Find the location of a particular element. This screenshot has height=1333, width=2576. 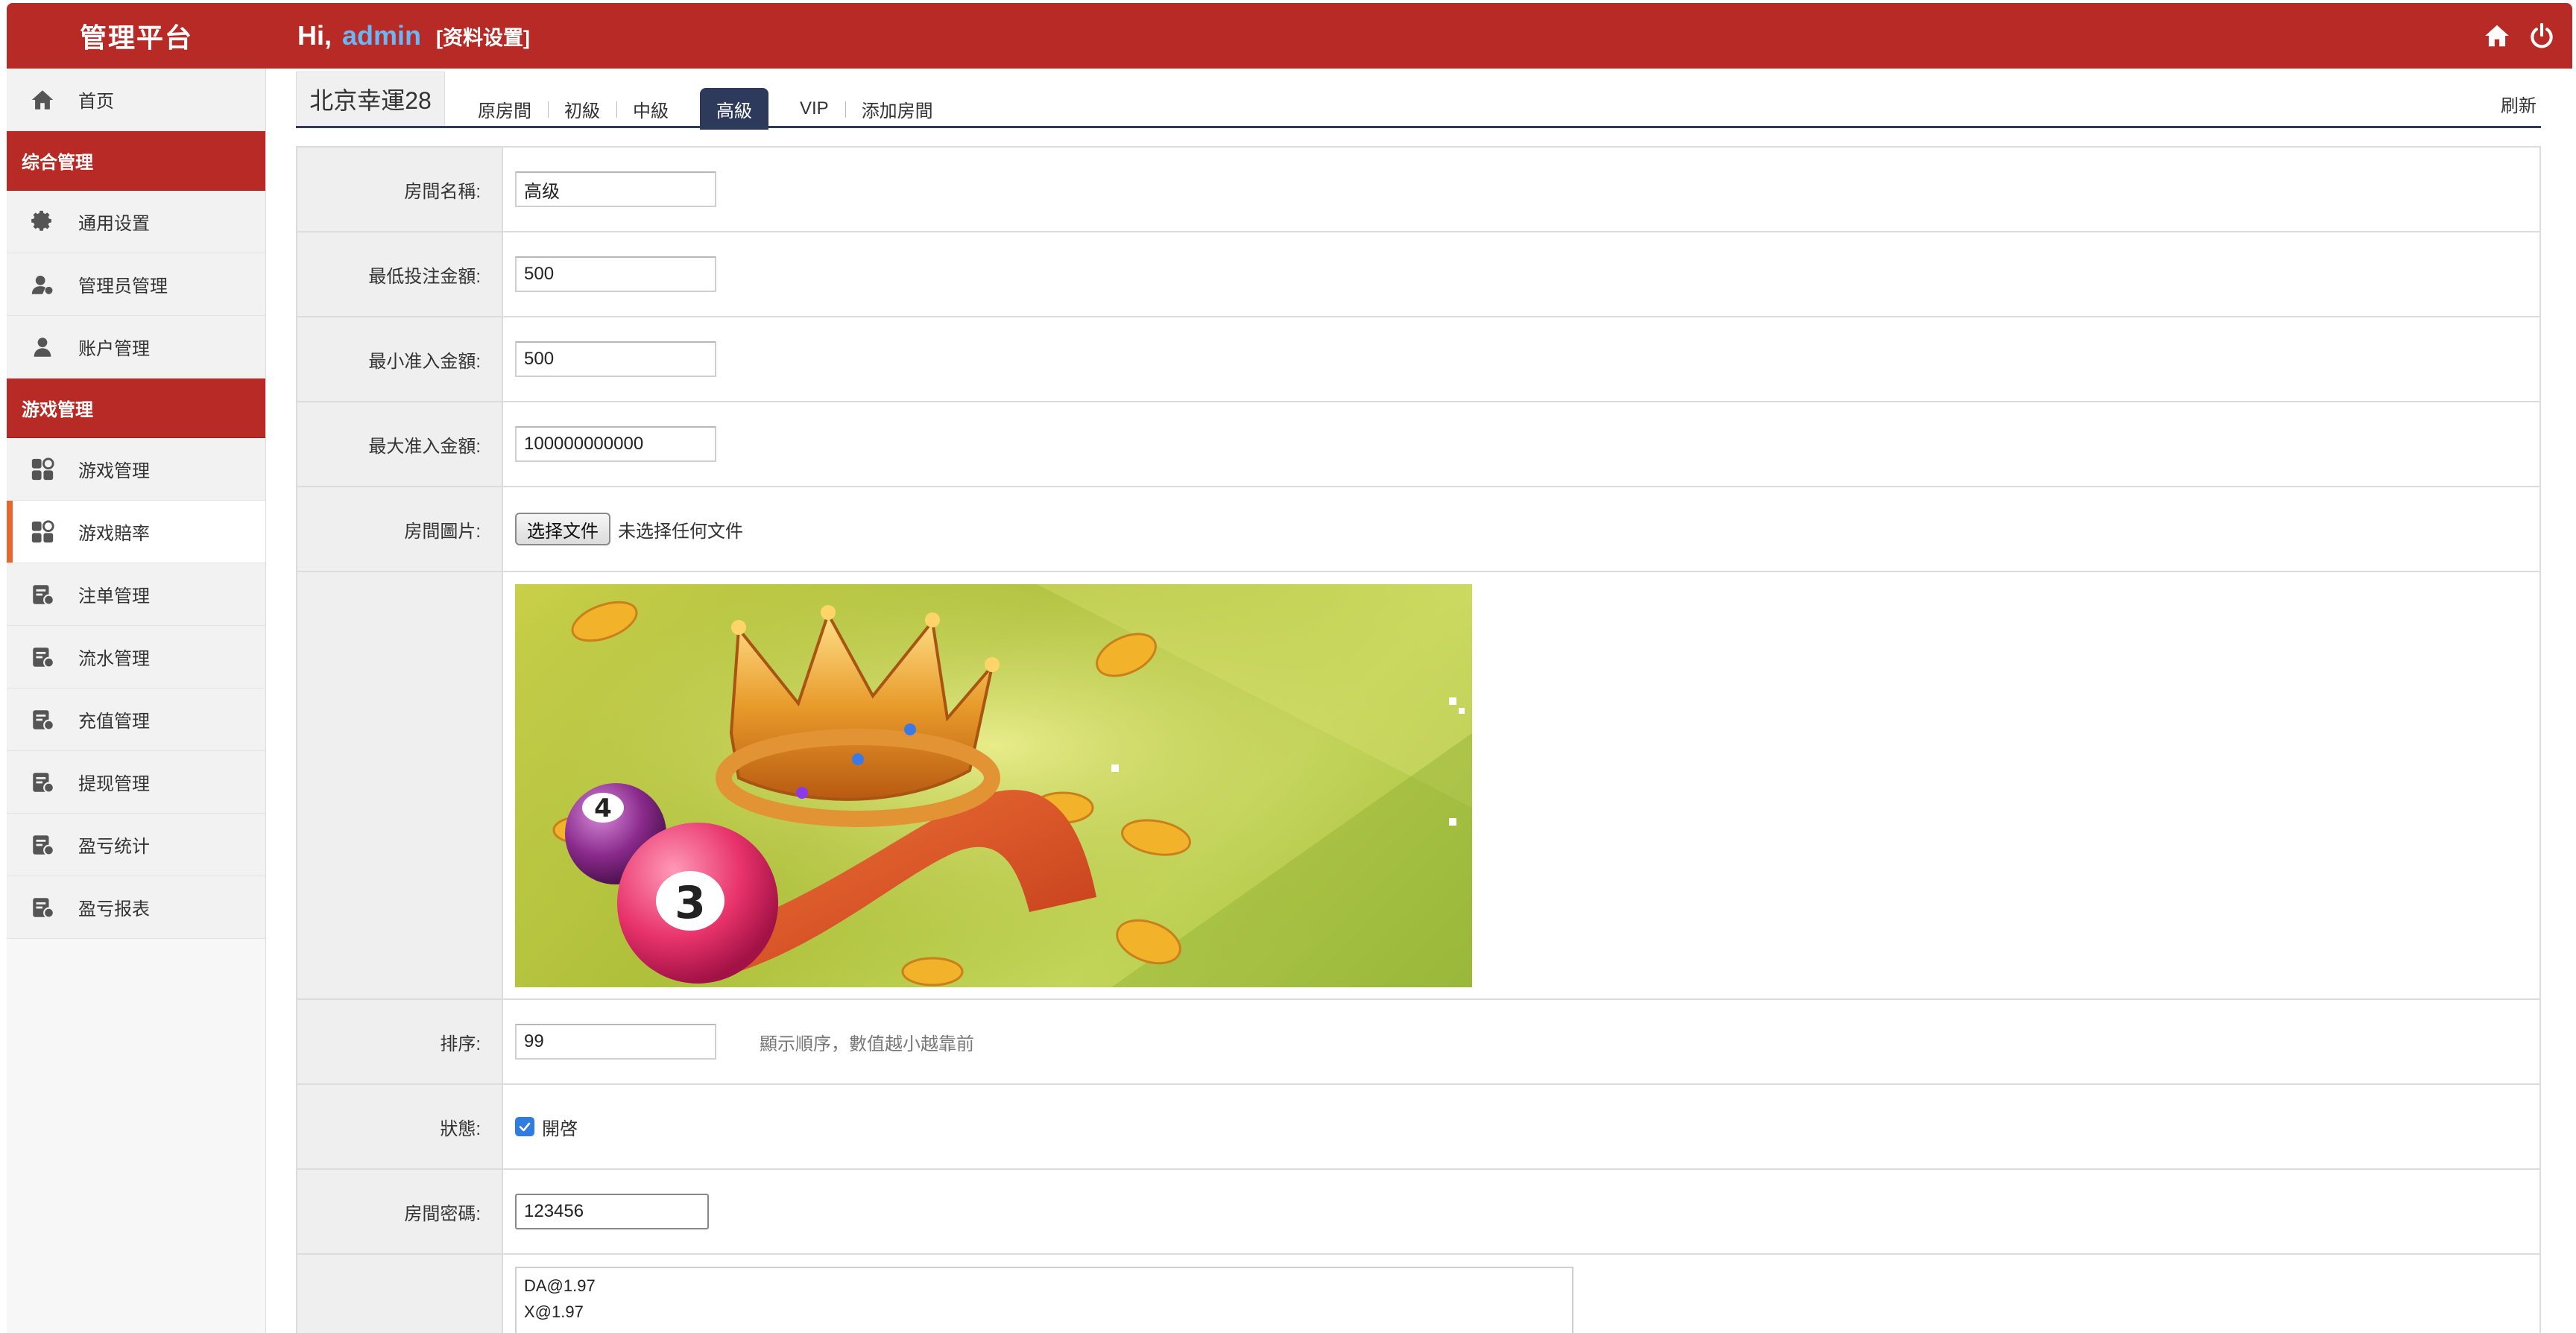

brand-title: 管理平台 is located at coordinates (136, 37).